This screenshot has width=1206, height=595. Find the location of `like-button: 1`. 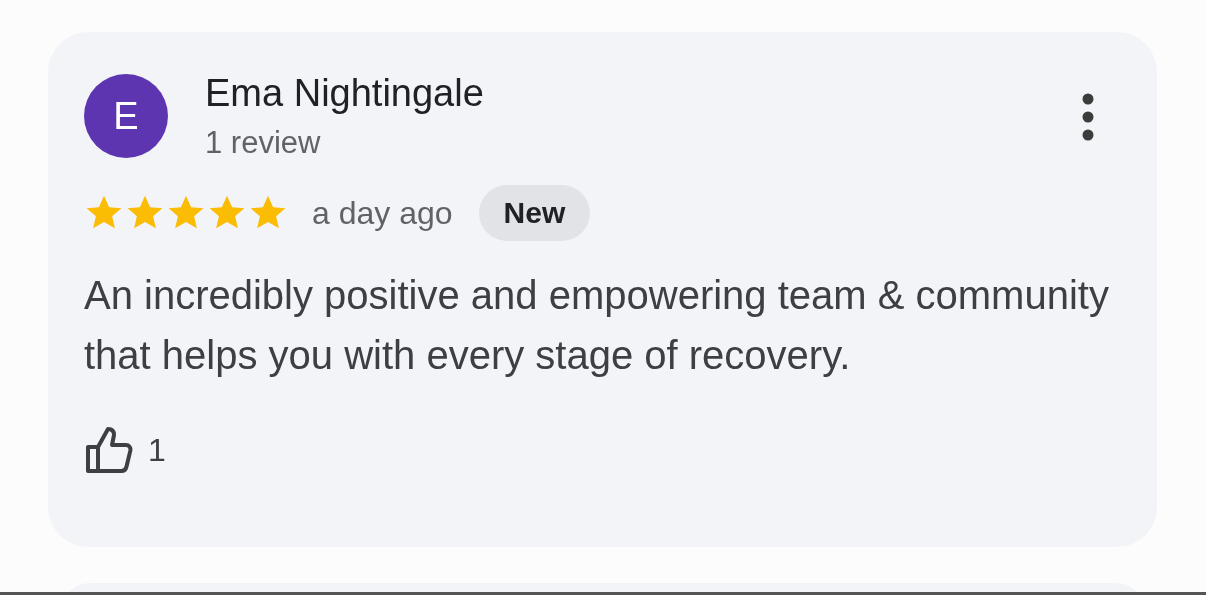

like-button: 1 is located at coordinates (125, 450).